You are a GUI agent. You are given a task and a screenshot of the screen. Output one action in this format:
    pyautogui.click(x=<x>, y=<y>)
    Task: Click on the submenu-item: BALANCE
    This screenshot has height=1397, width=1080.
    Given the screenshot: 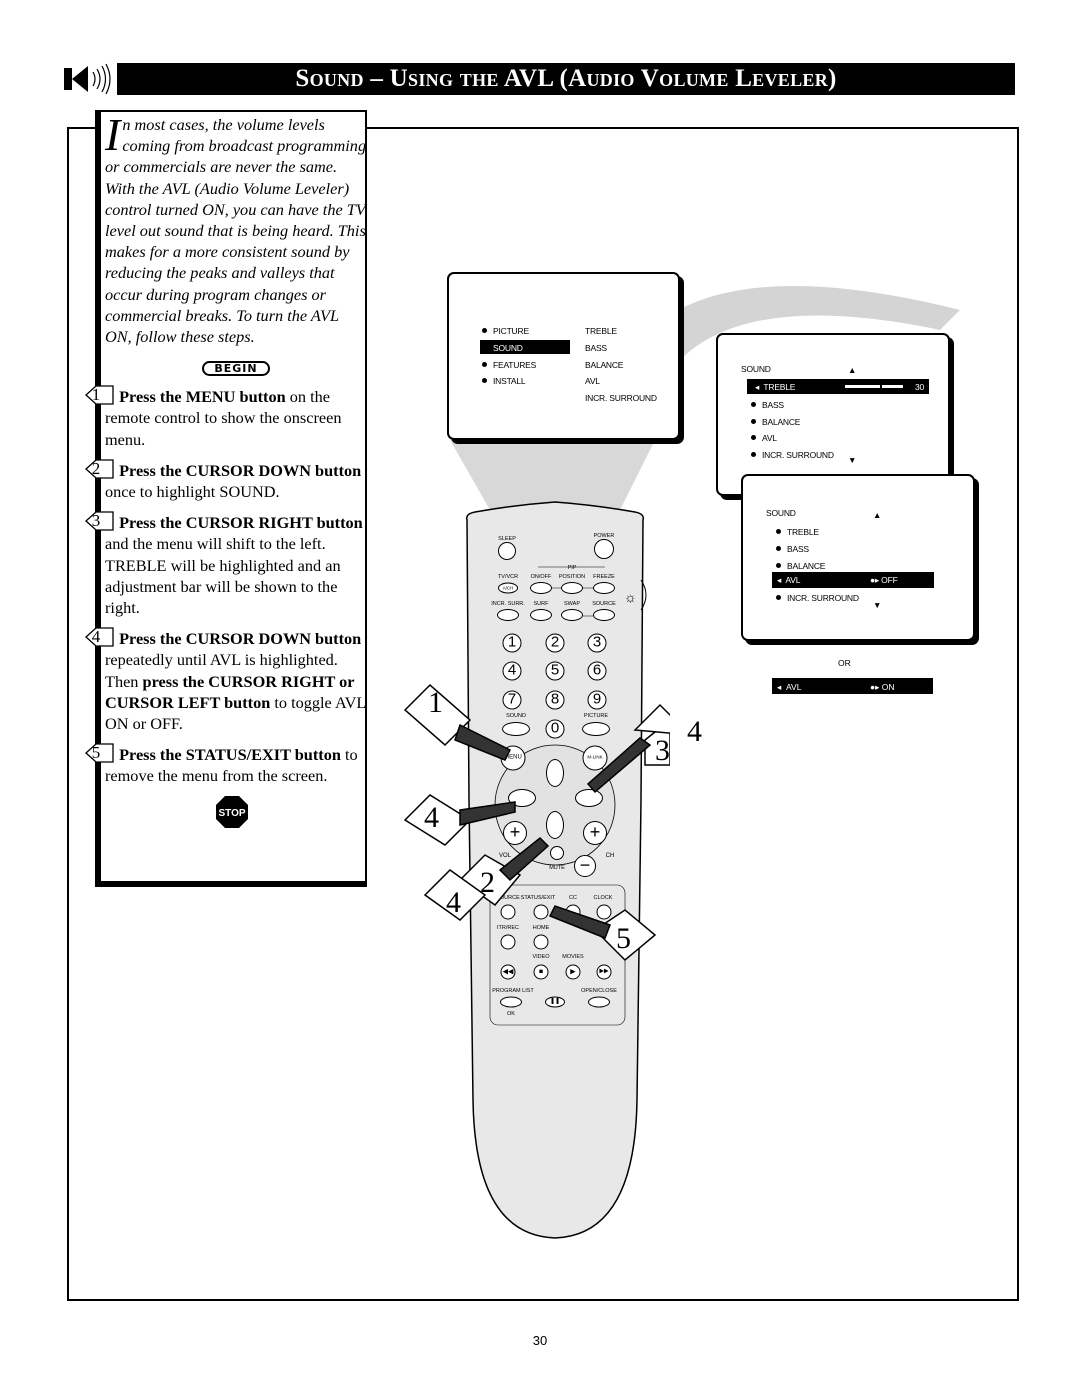 What is the action you would take?
    pyautogui.click(x=604, y=365)
    